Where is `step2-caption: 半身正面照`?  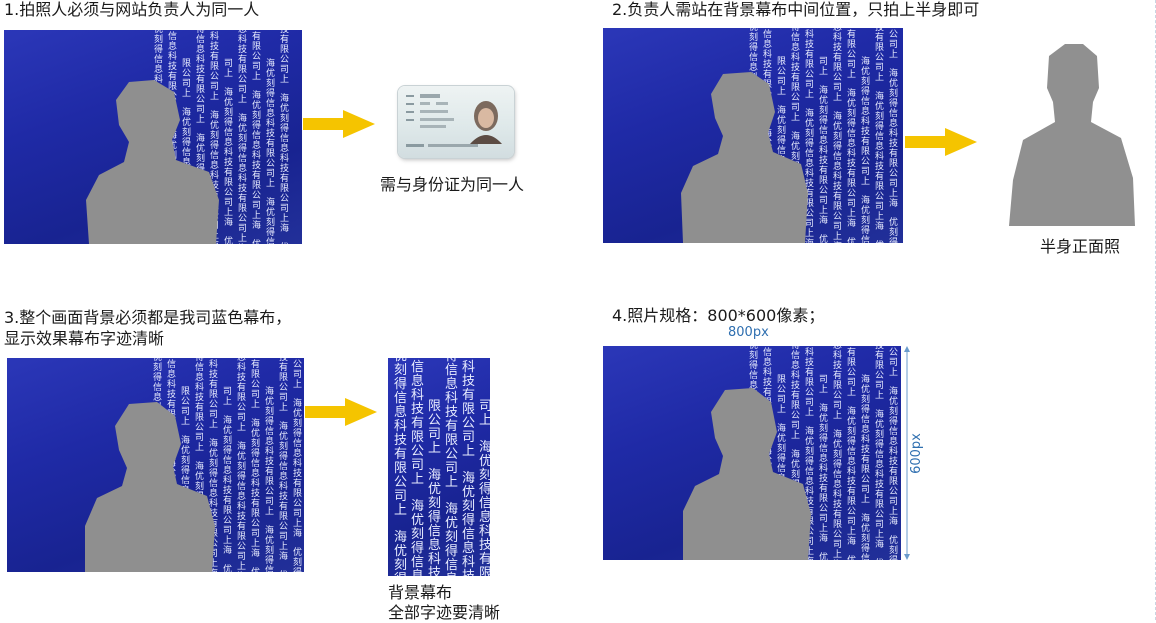 step2-caption: 半身正面照 is located at coordinates (1080, 246).